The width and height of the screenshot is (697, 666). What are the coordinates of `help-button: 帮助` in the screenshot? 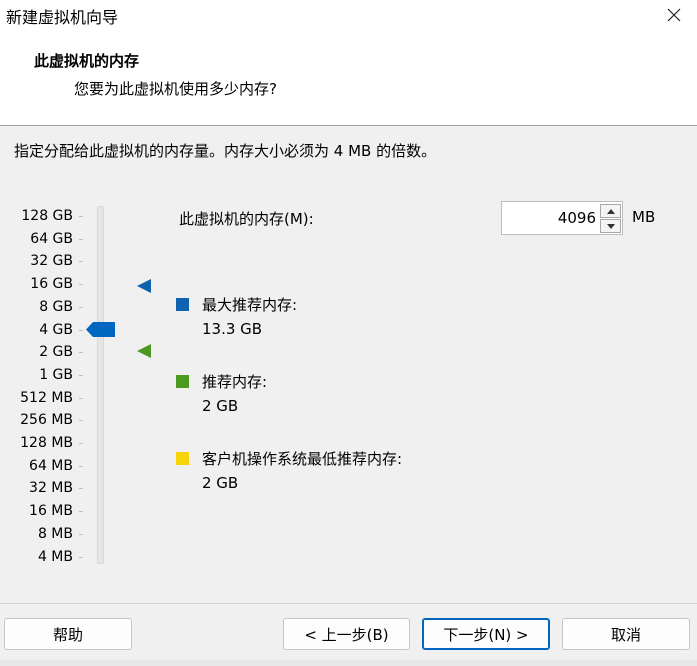 It's located at (68, 634).